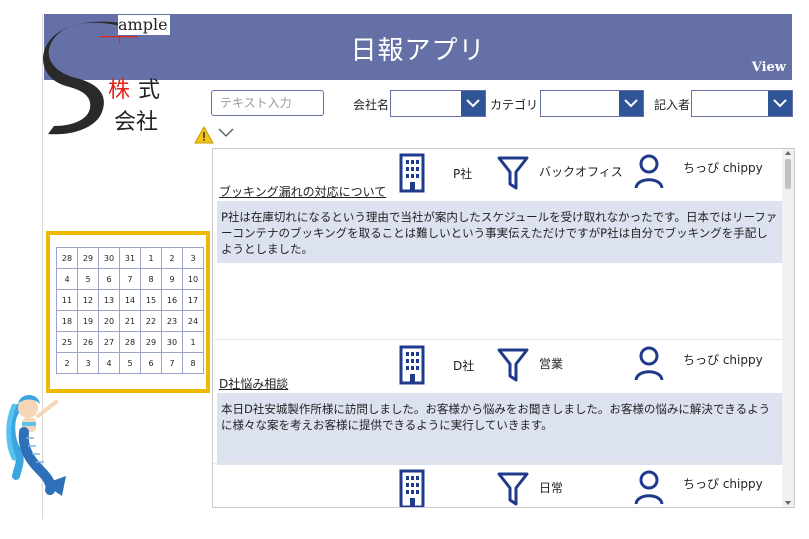 Image resolution: width=809 pixels, height=539 pixels. Describe the element at coordinates (551, 364) in the screenshot. I see `category-text: 営業` at that location.